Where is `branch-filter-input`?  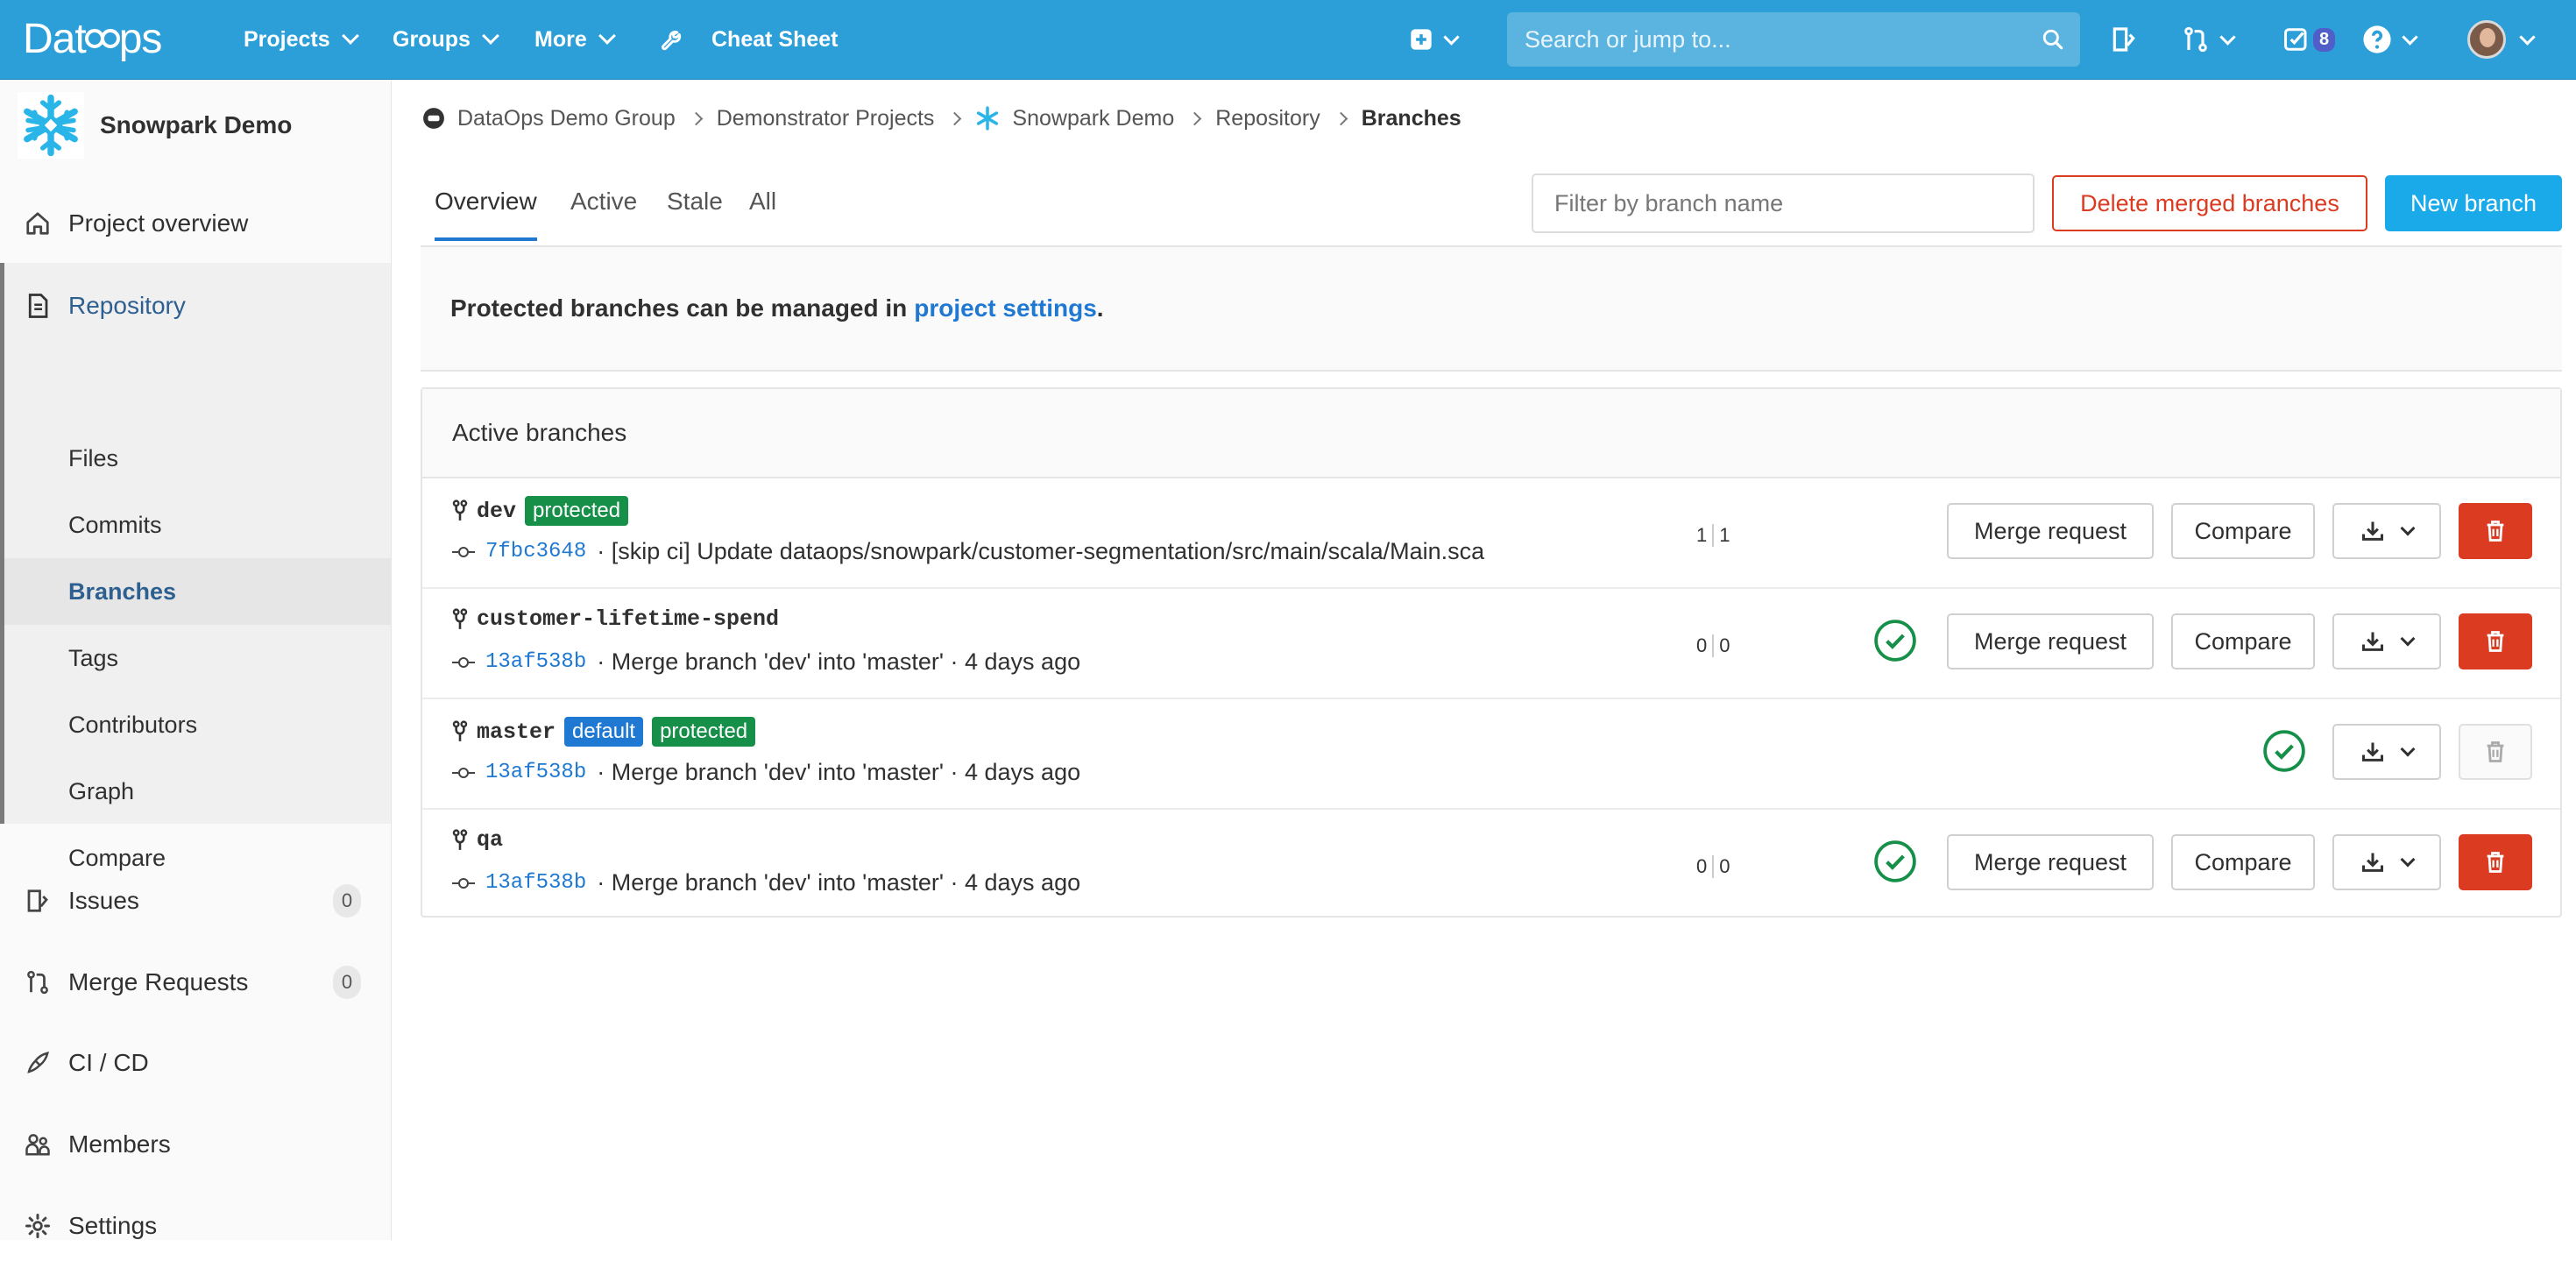 branch-filter-input is located at coordinates (1783, 203).